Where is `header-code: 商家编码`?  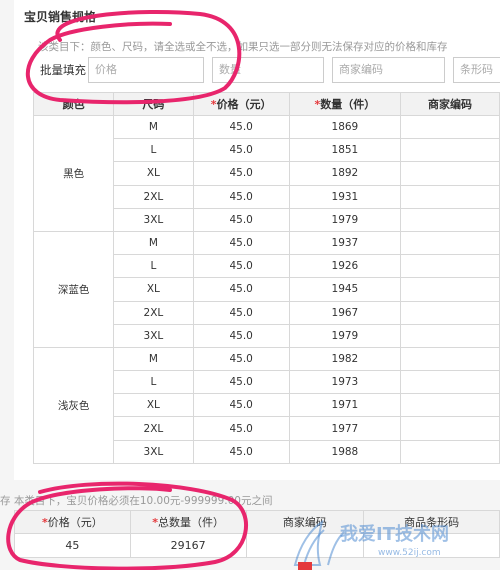
header-code: 商家编码 is located at coordinates (449, 104).